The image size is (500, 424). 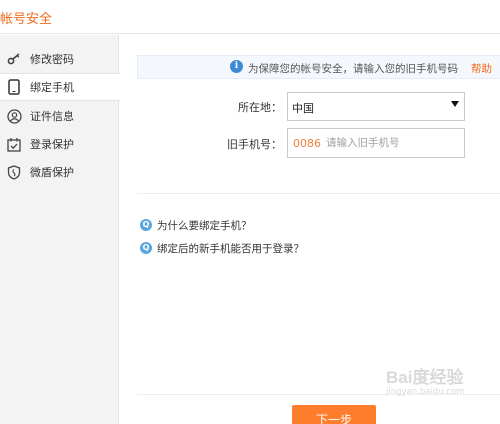 I want to click on notice-text: 为保障您的帐号安全，请输入您的旧手机号码, so click(x=353, y=69).